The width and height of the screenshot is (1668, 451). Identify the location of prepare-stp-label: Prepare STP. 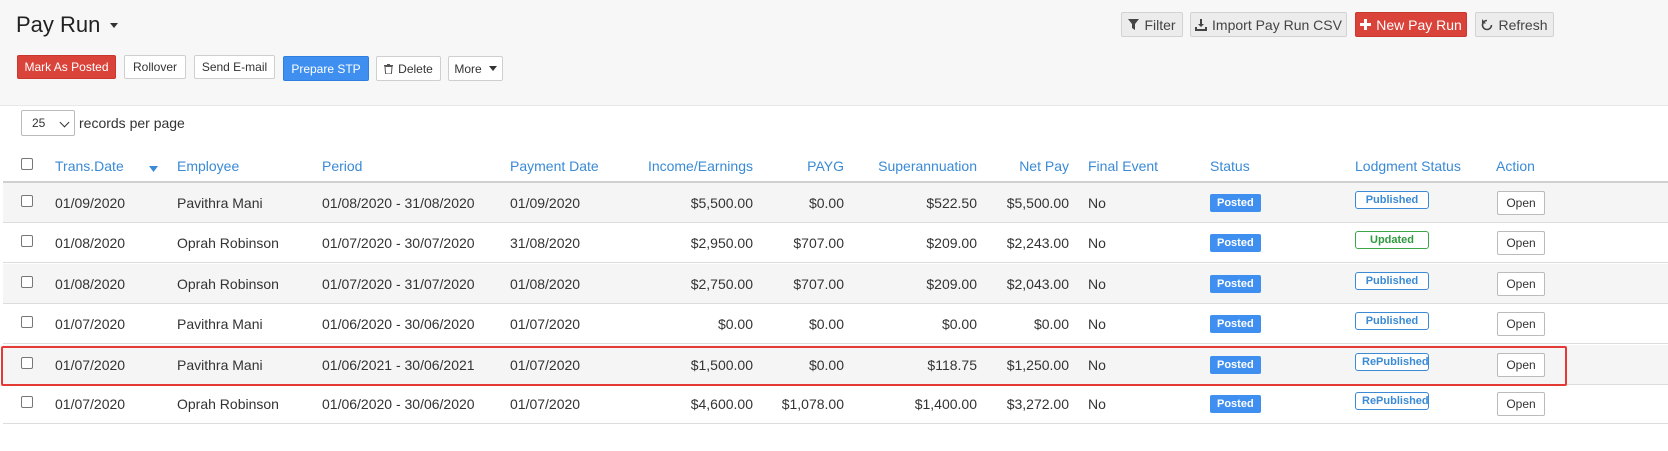
(326, 68).